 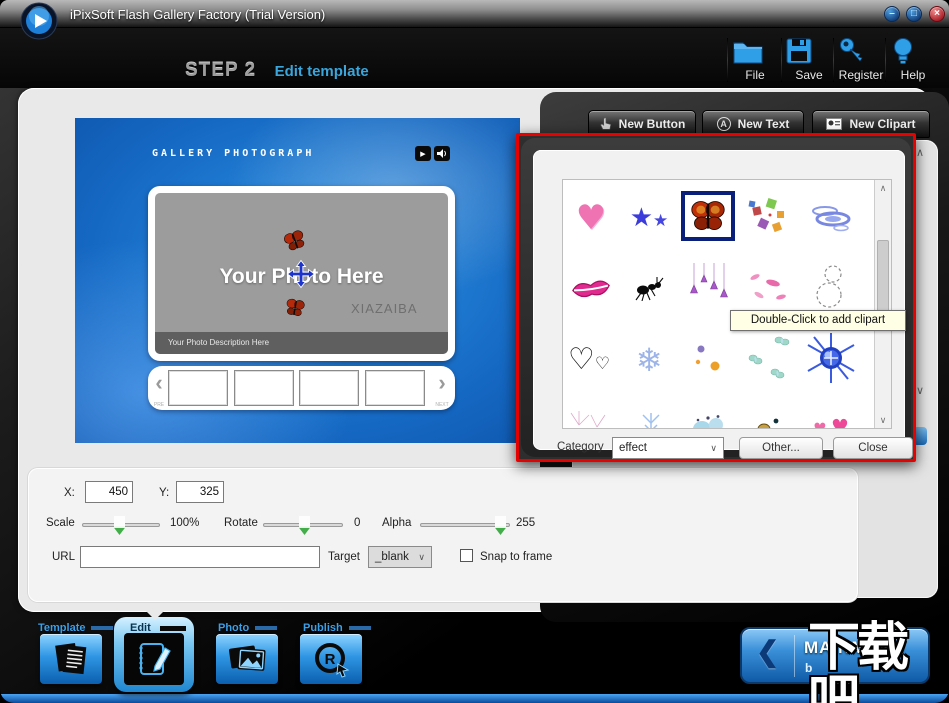 What do you see at coordinates (809, 61) in the screenshot?
I see `save-button: Save` at bounding box center [809, 61].